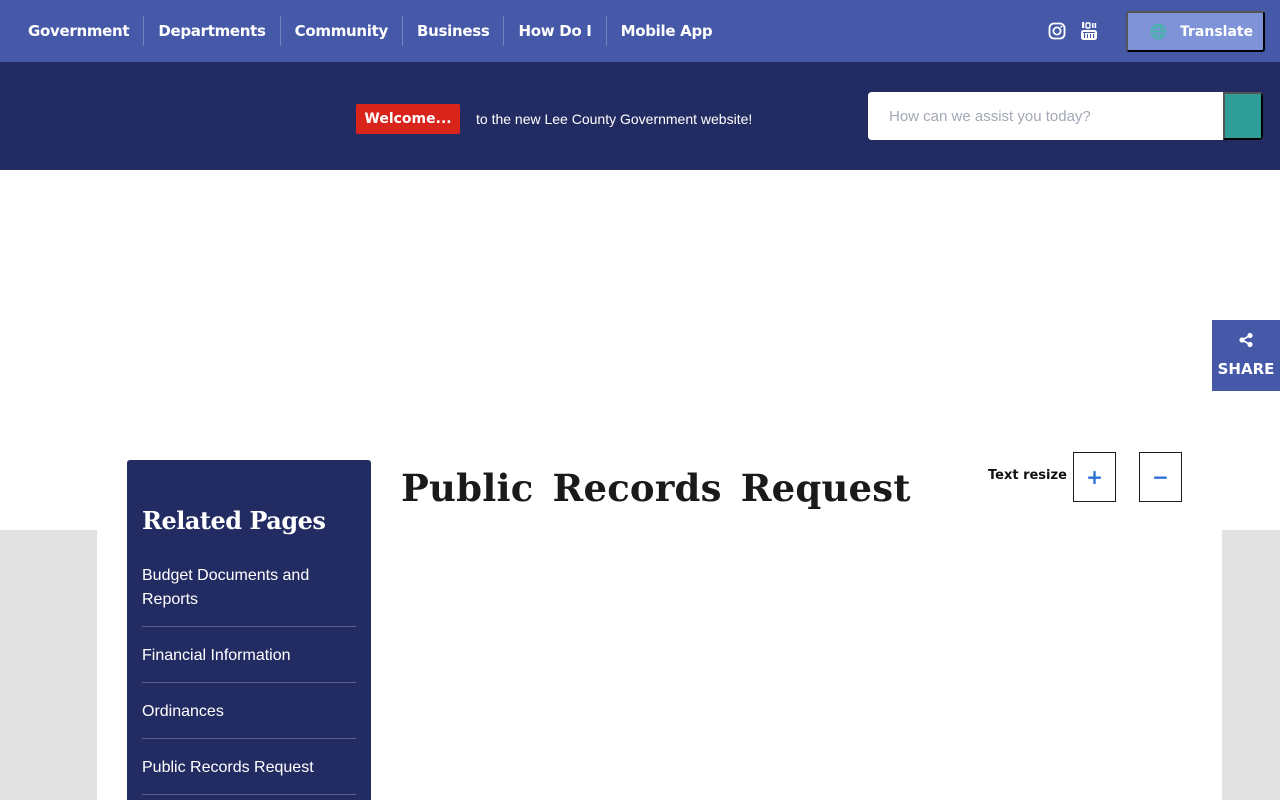 This screenshot has width=1280, height=800. I want to click on sidebar-item-financial-information: Financial Information, so click(249, 662).